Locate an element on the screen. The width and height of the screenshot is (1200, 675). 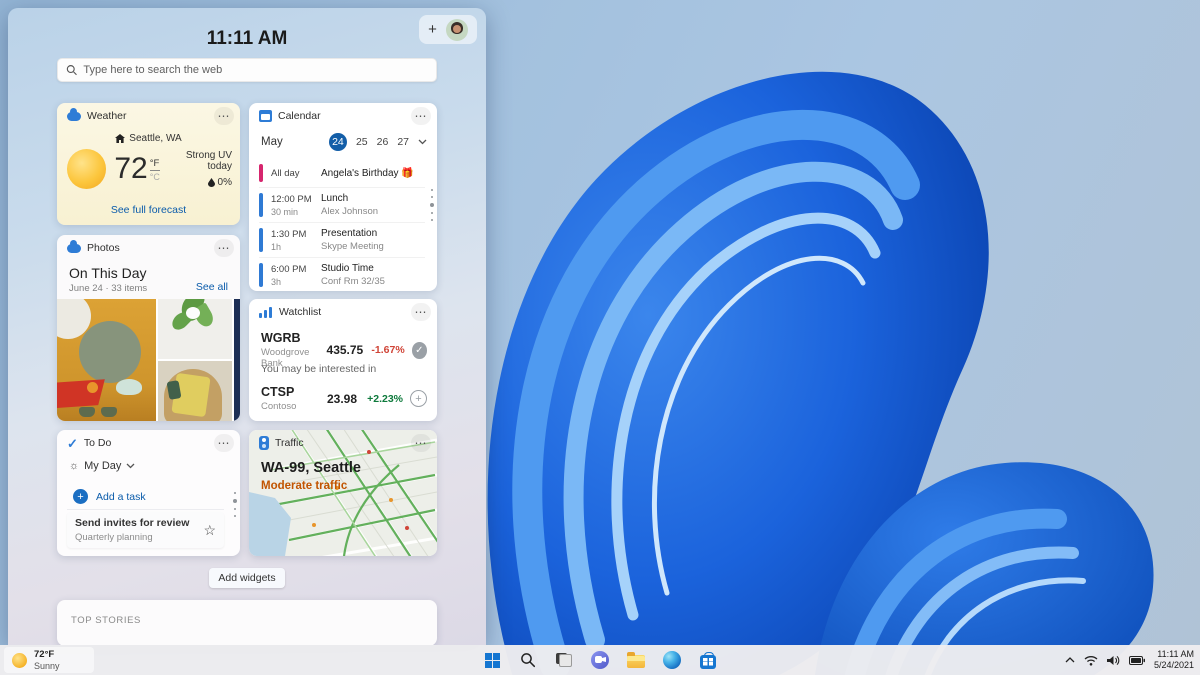
todo-check-icon: ✓ is located at coordinates (72, 443).